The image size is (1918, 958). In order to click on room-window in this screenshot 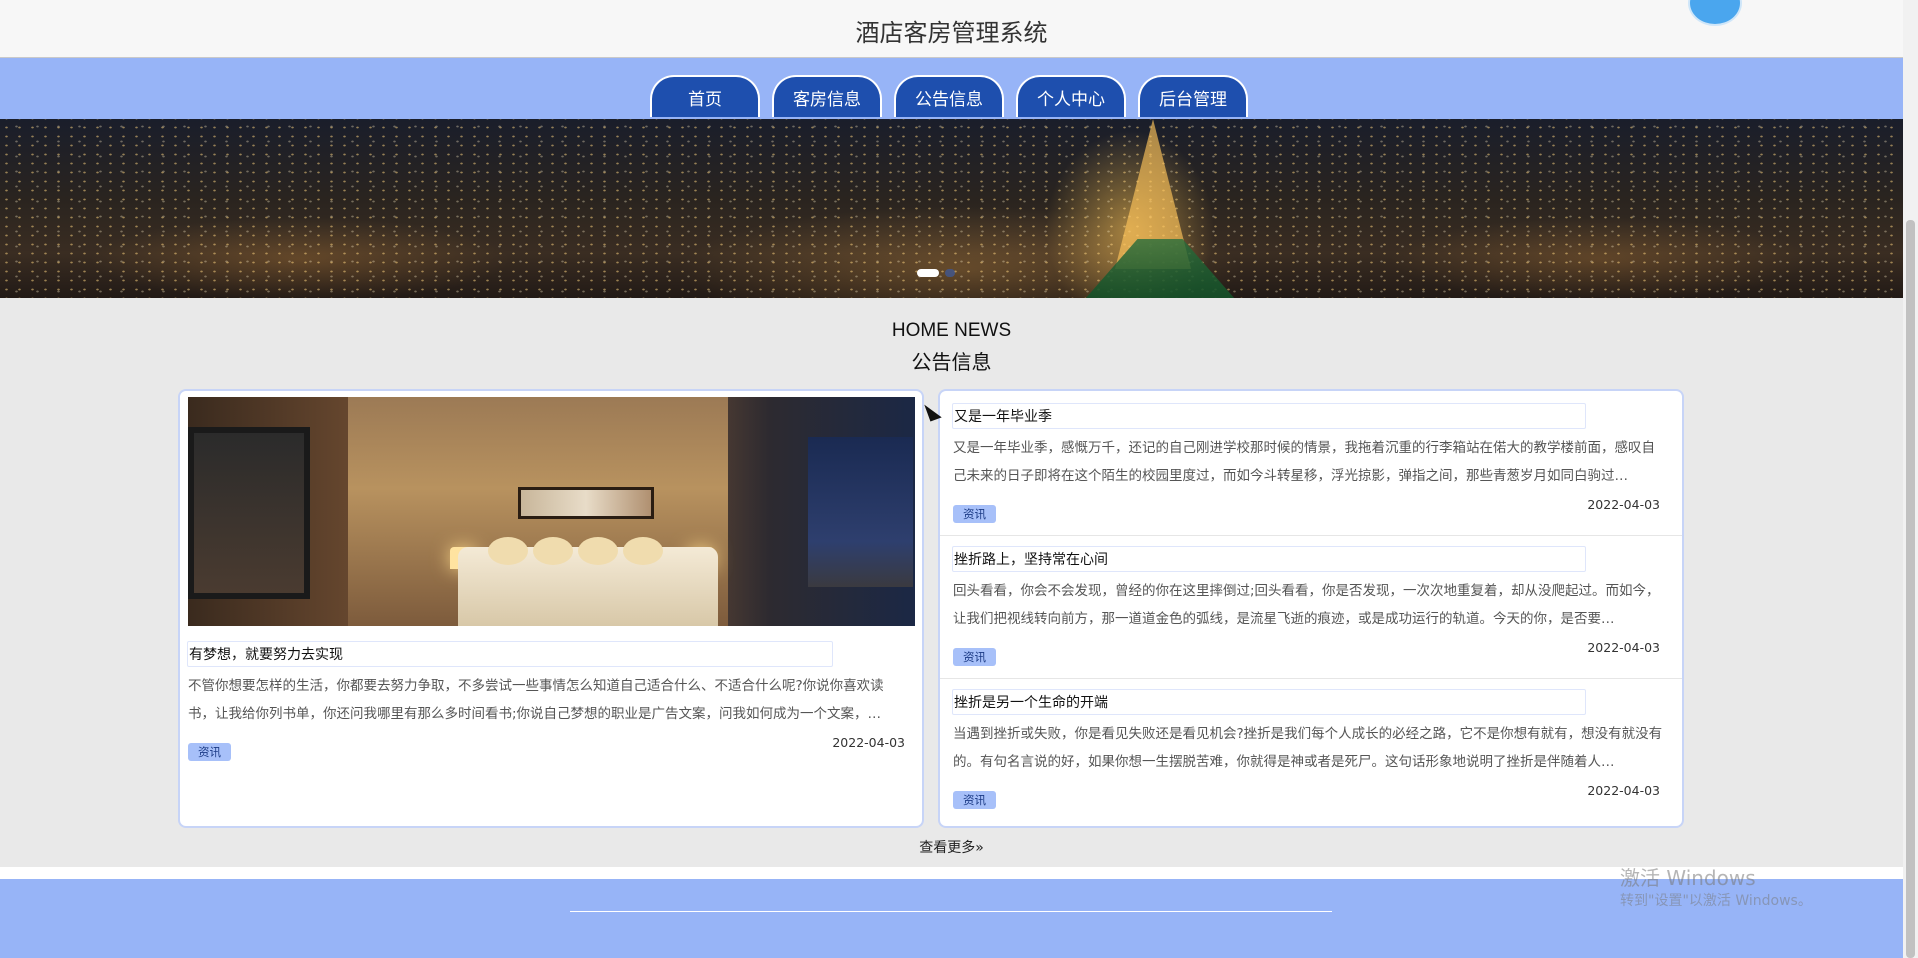, I will do `click(249, 513)`.